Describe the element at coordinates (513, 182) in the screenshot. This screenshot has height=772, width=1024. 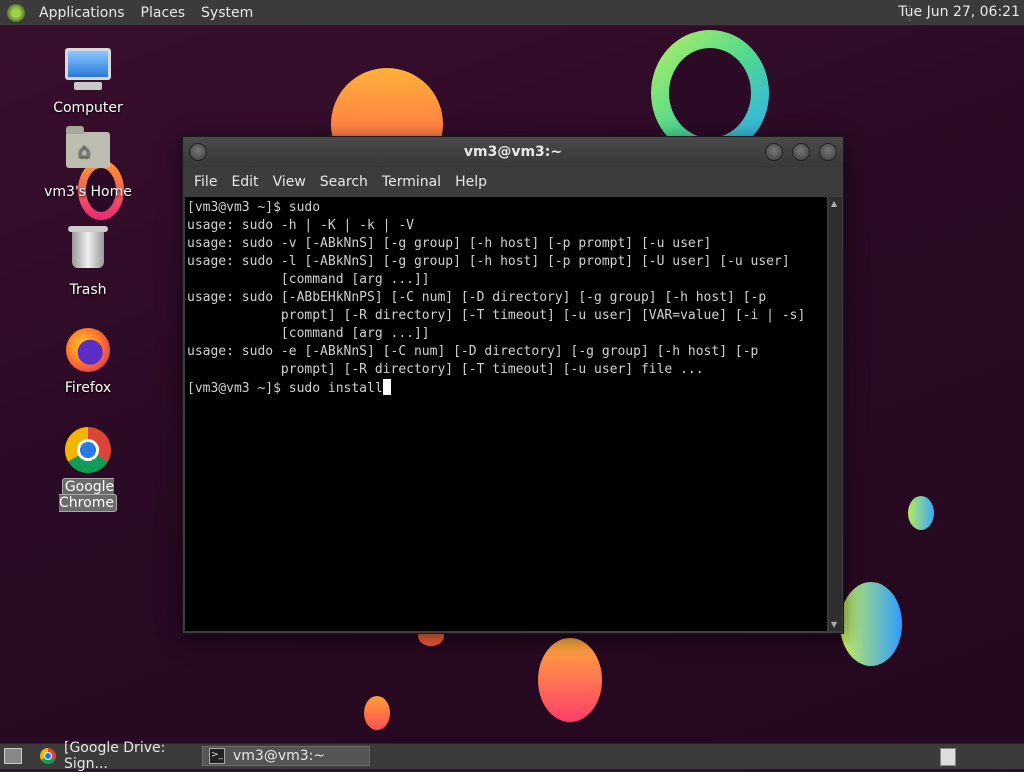
I see `terminal-menubar: File Edit View Search Terminal Help` at that location.